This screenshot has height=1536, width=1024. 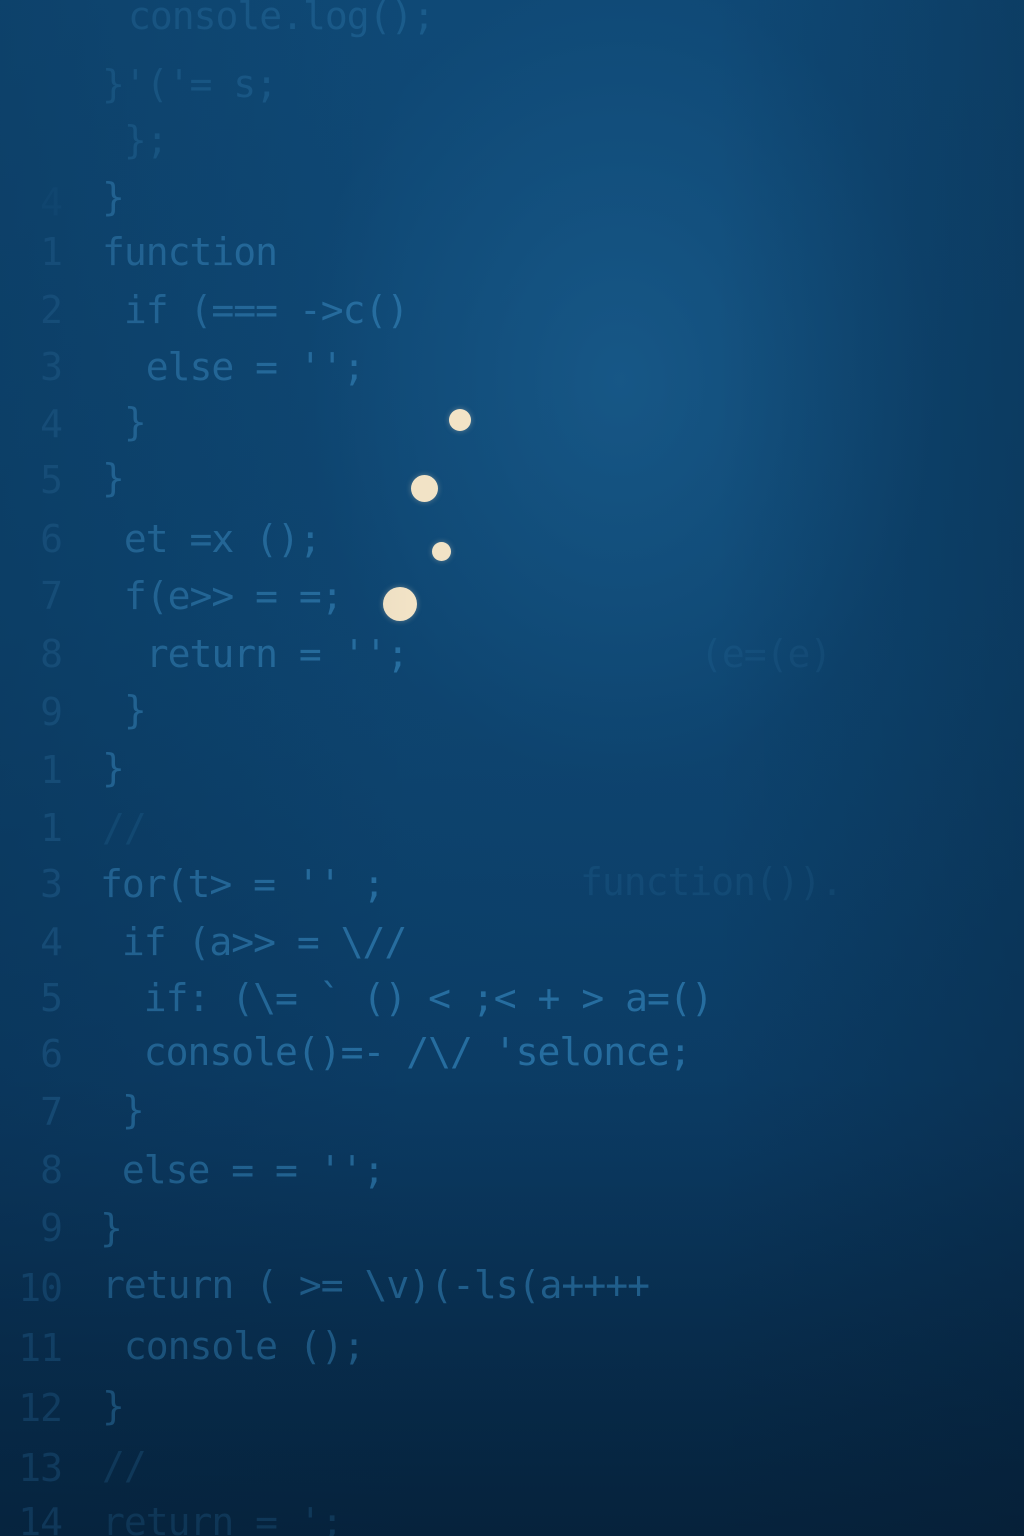 What do you see at coordinates (256, 654) in the screenshot?
I see `code-line: return = '';` at bounding box center [256, 654].